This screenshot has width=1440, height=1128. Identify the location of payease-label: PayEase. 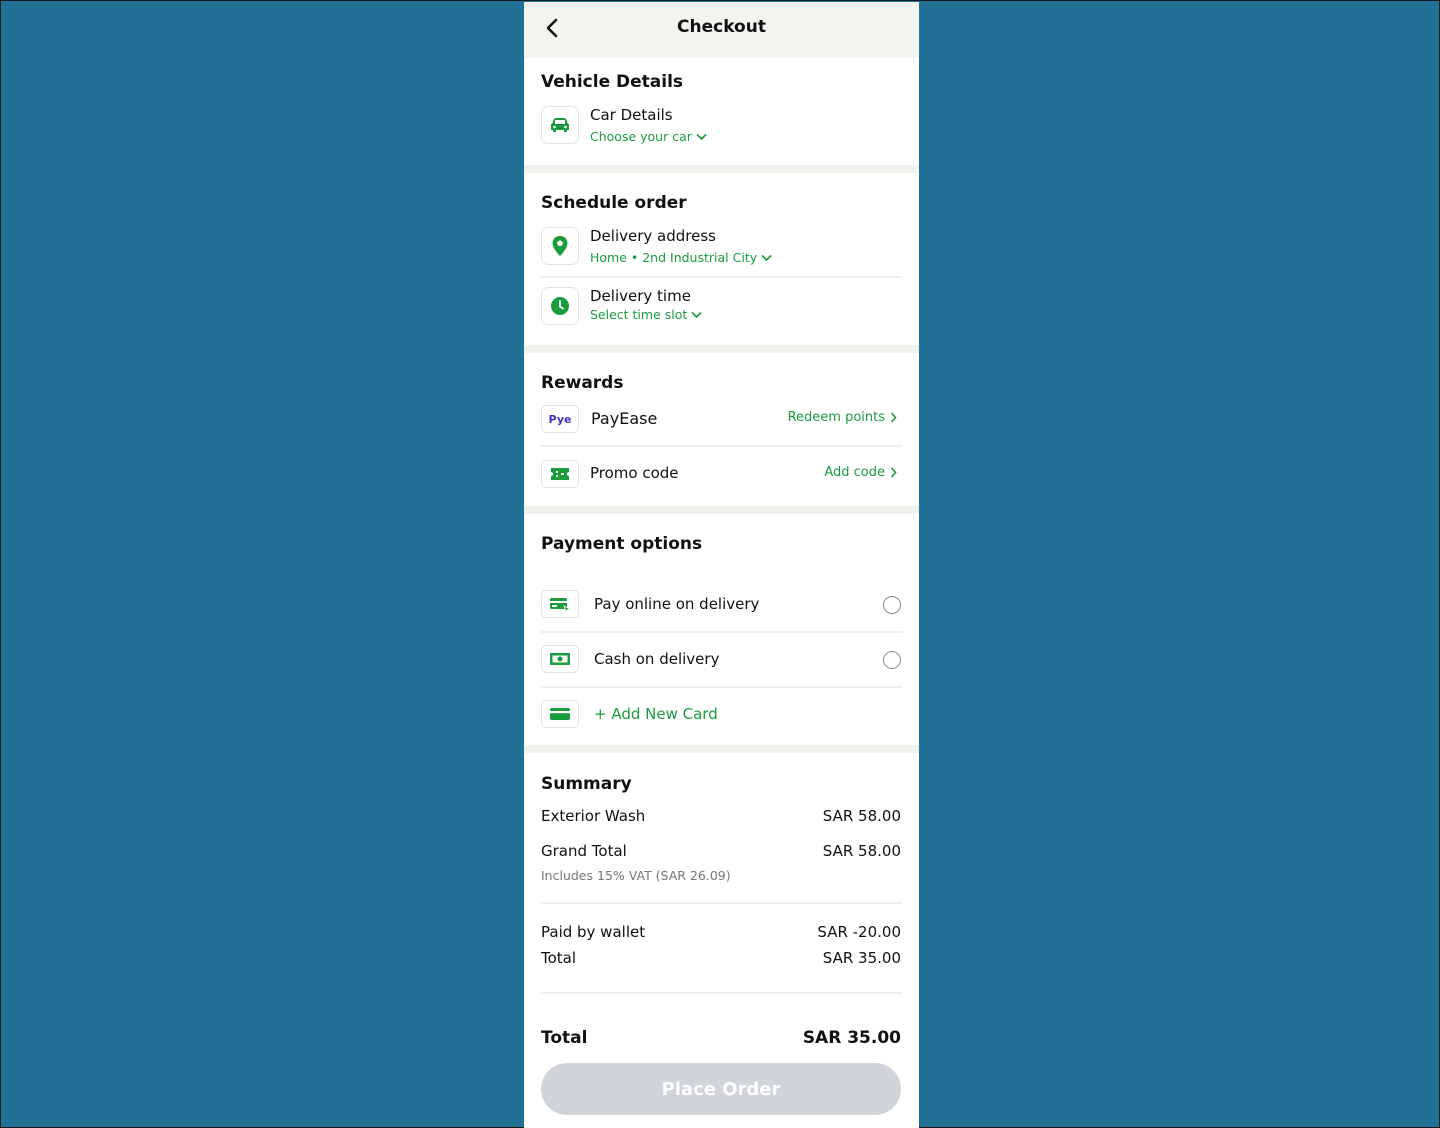
(624, 418).